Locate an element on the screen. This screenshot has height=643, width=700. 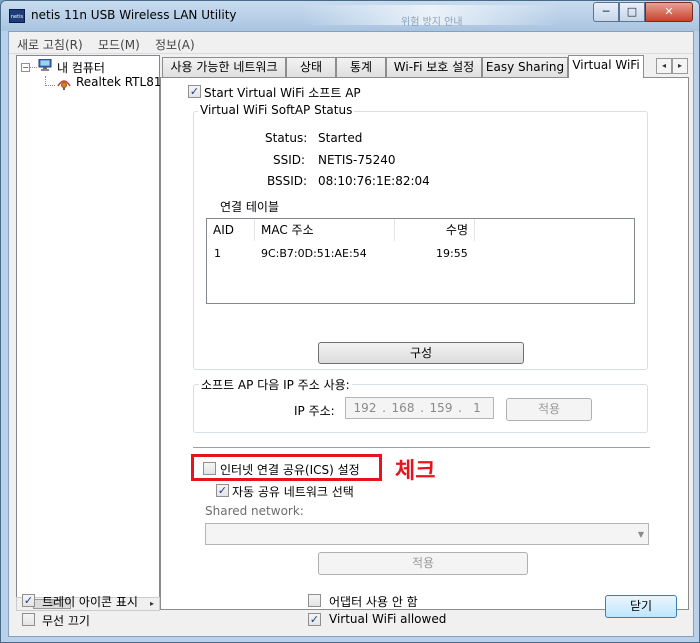
auto-share-checkbox: ✓ is located at coordinates (222, 490).